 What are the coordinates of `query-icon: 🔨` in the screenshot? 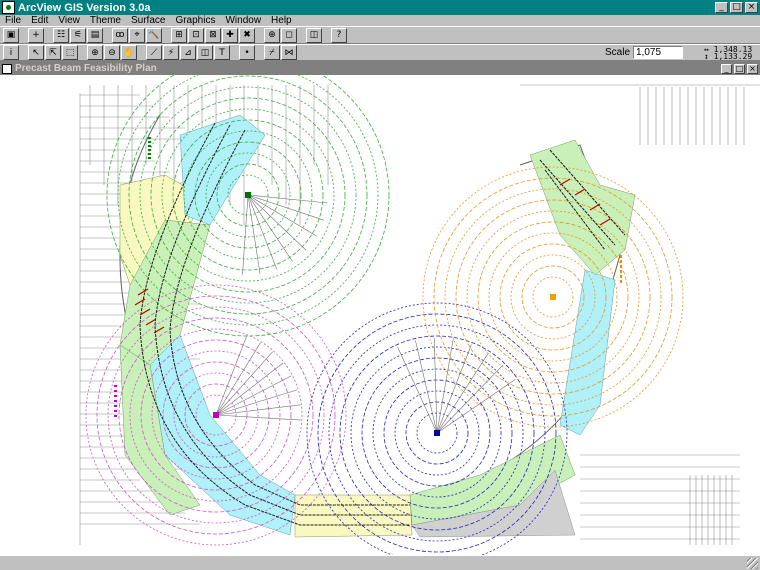 It's located at (154, 35).